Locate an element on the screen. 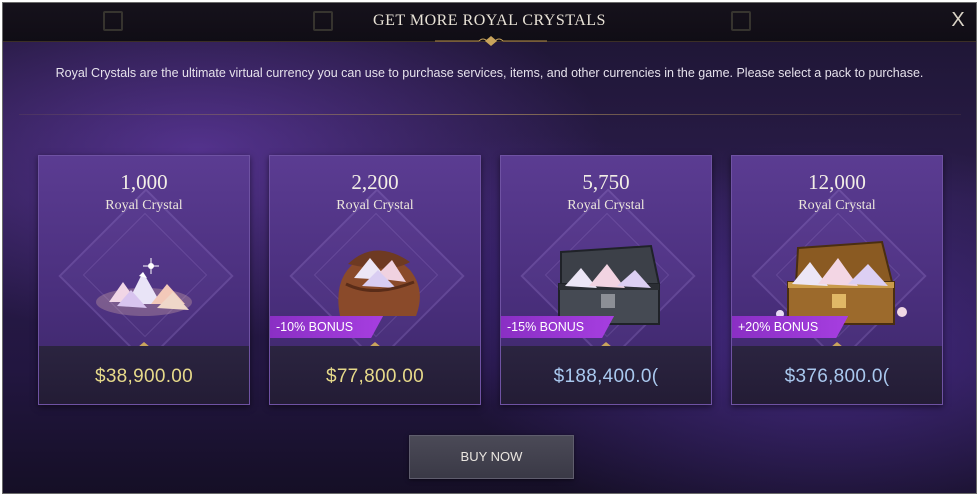  pack-price: $188,400.0( is located at coordinates (606, 376).